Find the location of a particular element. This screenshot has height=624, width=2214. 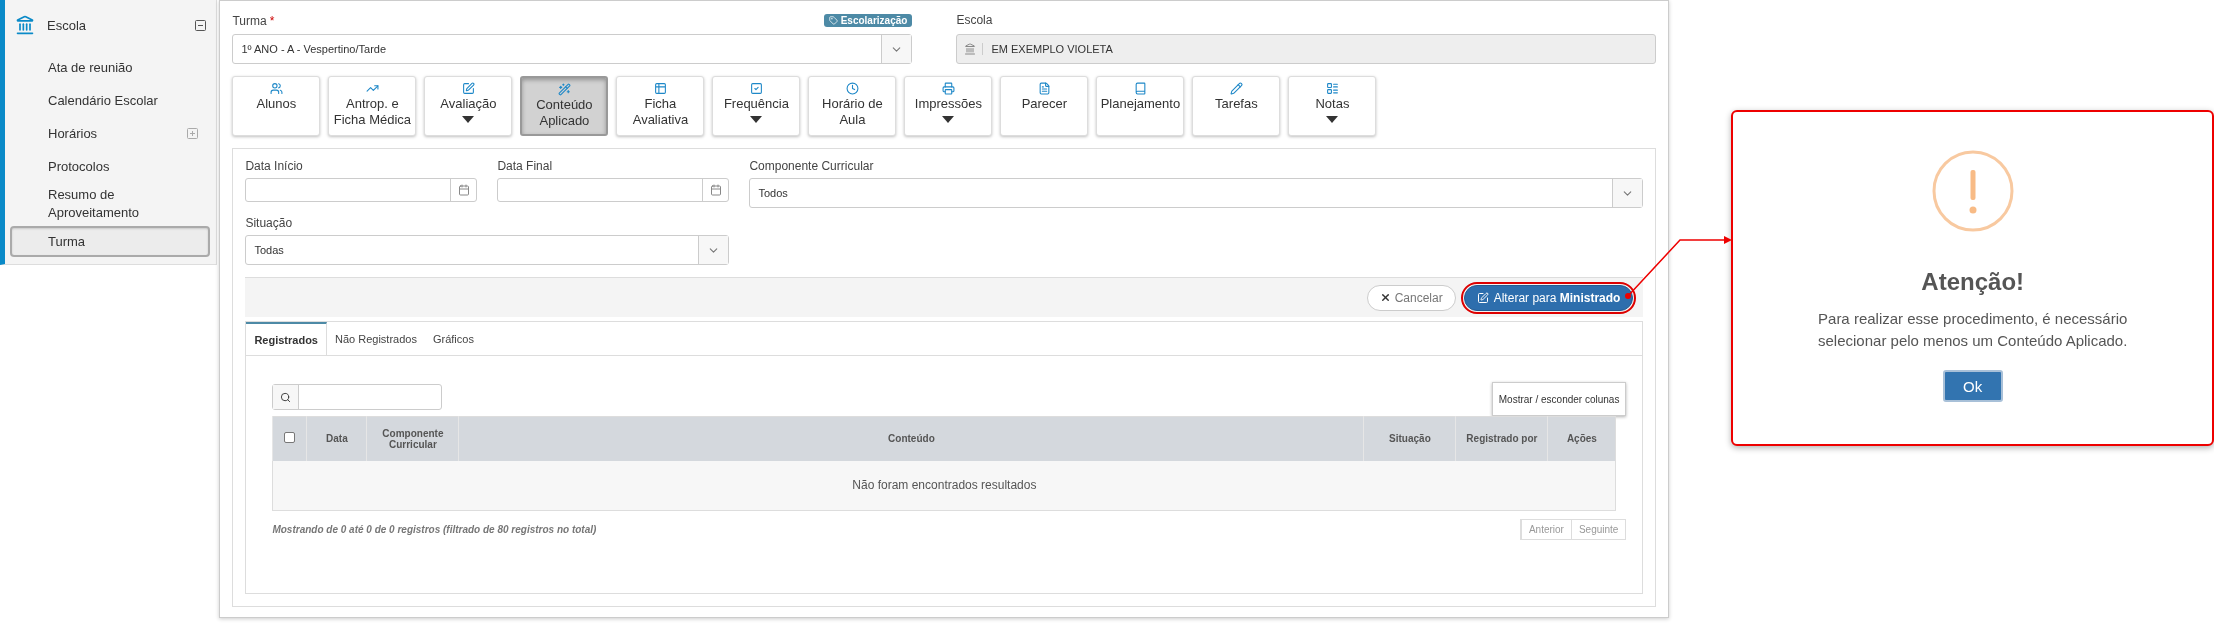

select-field: Todos is located at coordinates (1196, 193).